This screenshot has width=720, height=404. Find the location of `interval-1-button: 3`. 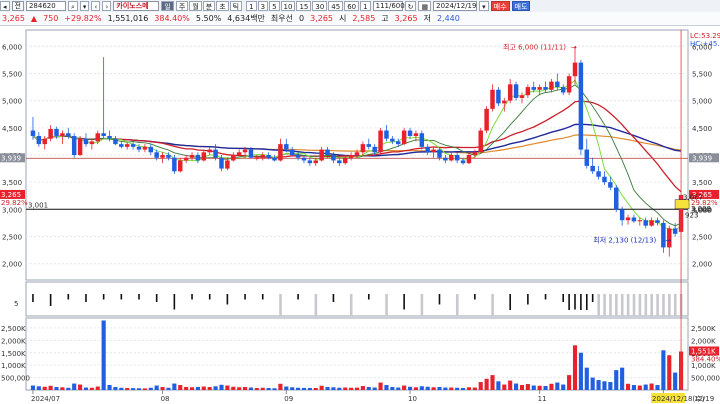

interval-1-button: 3 is located at coordinates (263, 6).